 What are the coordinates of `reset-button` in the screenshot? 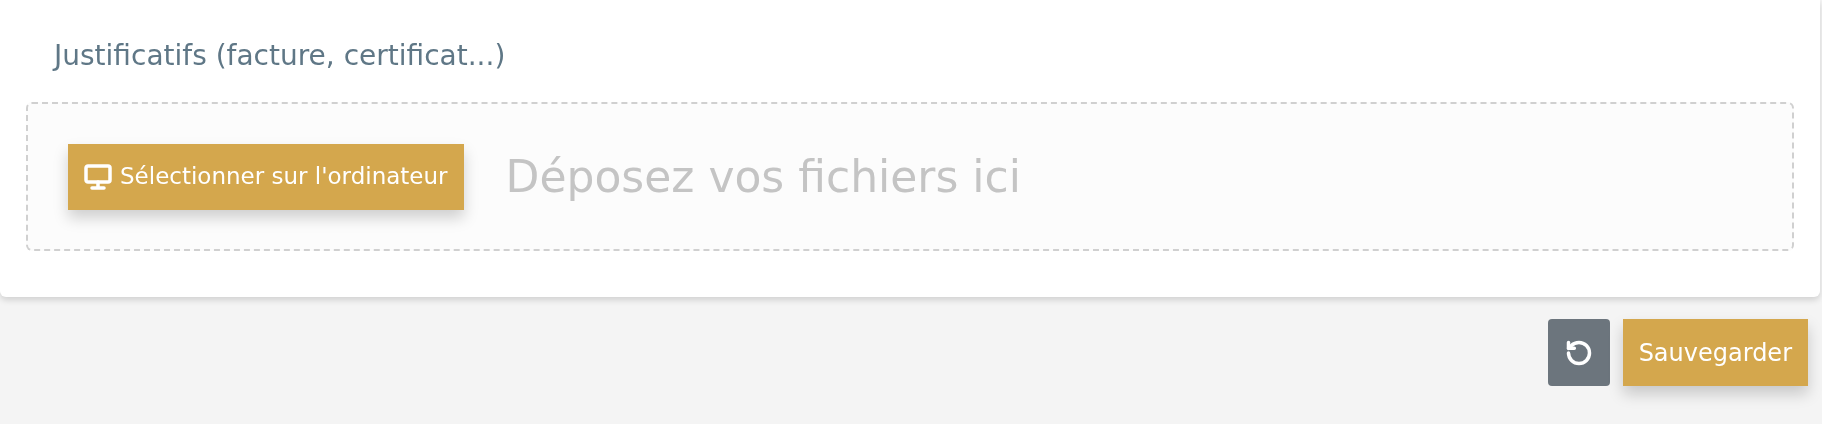 It's located at (1578, 352).